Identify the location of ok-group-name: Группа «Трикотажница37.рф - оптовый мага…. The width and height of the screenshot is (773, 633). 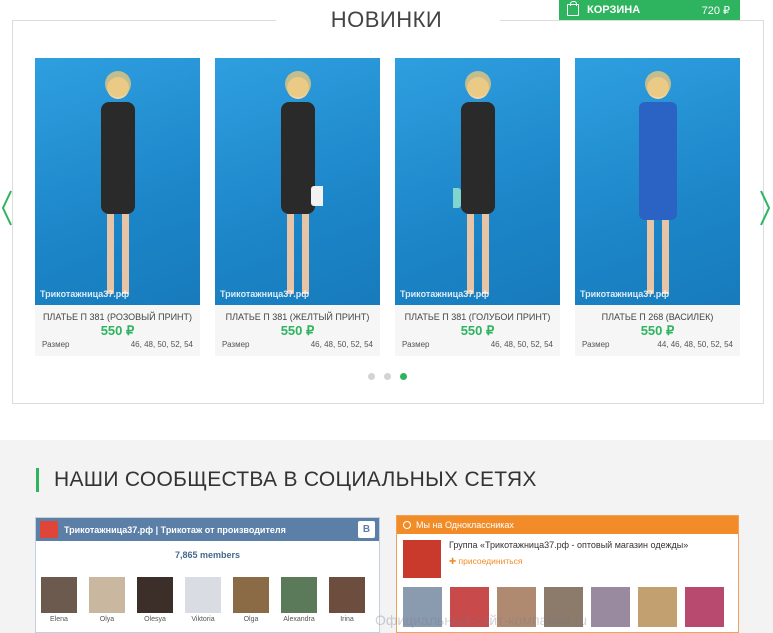
(568, 545).